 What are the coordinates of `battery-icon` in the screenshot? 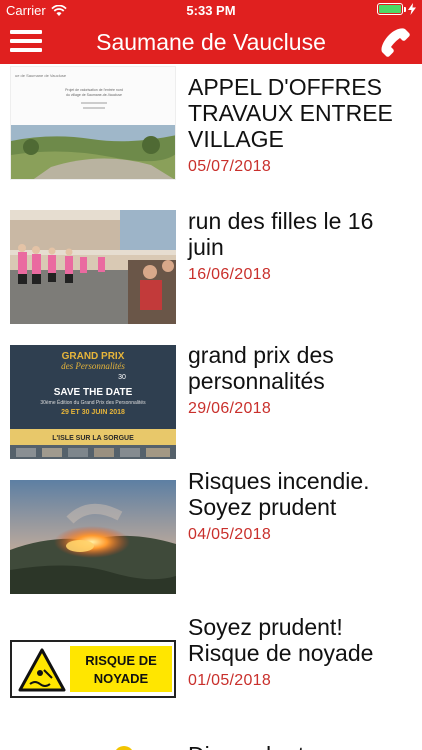 It's located at (391, 9).